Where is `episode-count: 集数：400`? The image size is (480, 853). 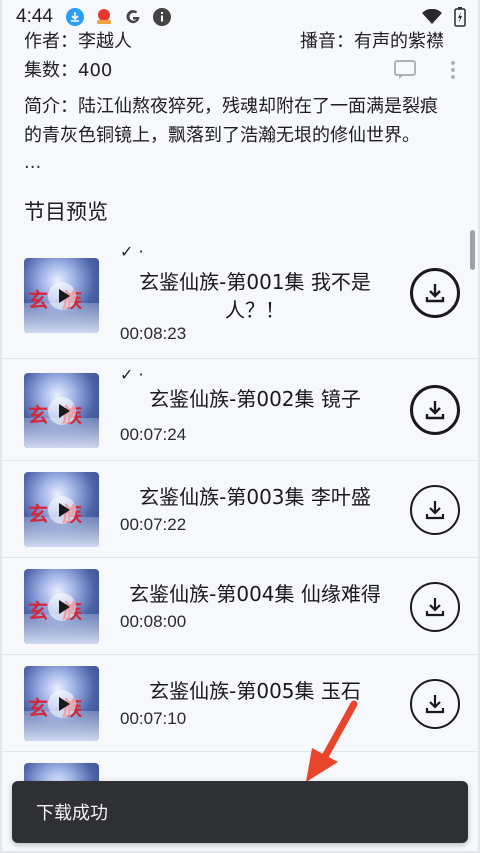 episode-count: 集数：400 is located at coordinates (68, 70).